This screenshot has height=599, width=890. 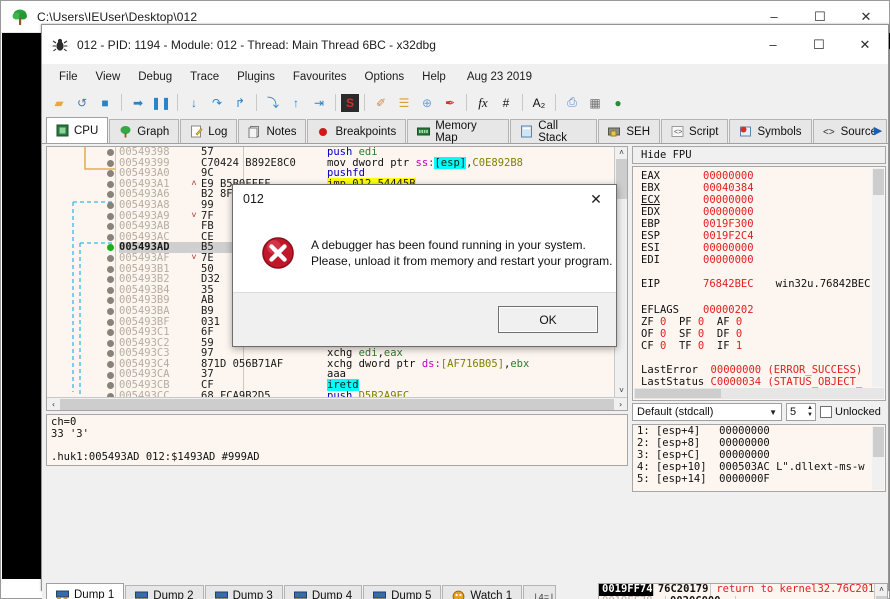 What do you see at coordinates (337, 403) in the screenshot?
I see `disassembly-hscrollbar: ‹ ›` at bounding box center [337, 403].